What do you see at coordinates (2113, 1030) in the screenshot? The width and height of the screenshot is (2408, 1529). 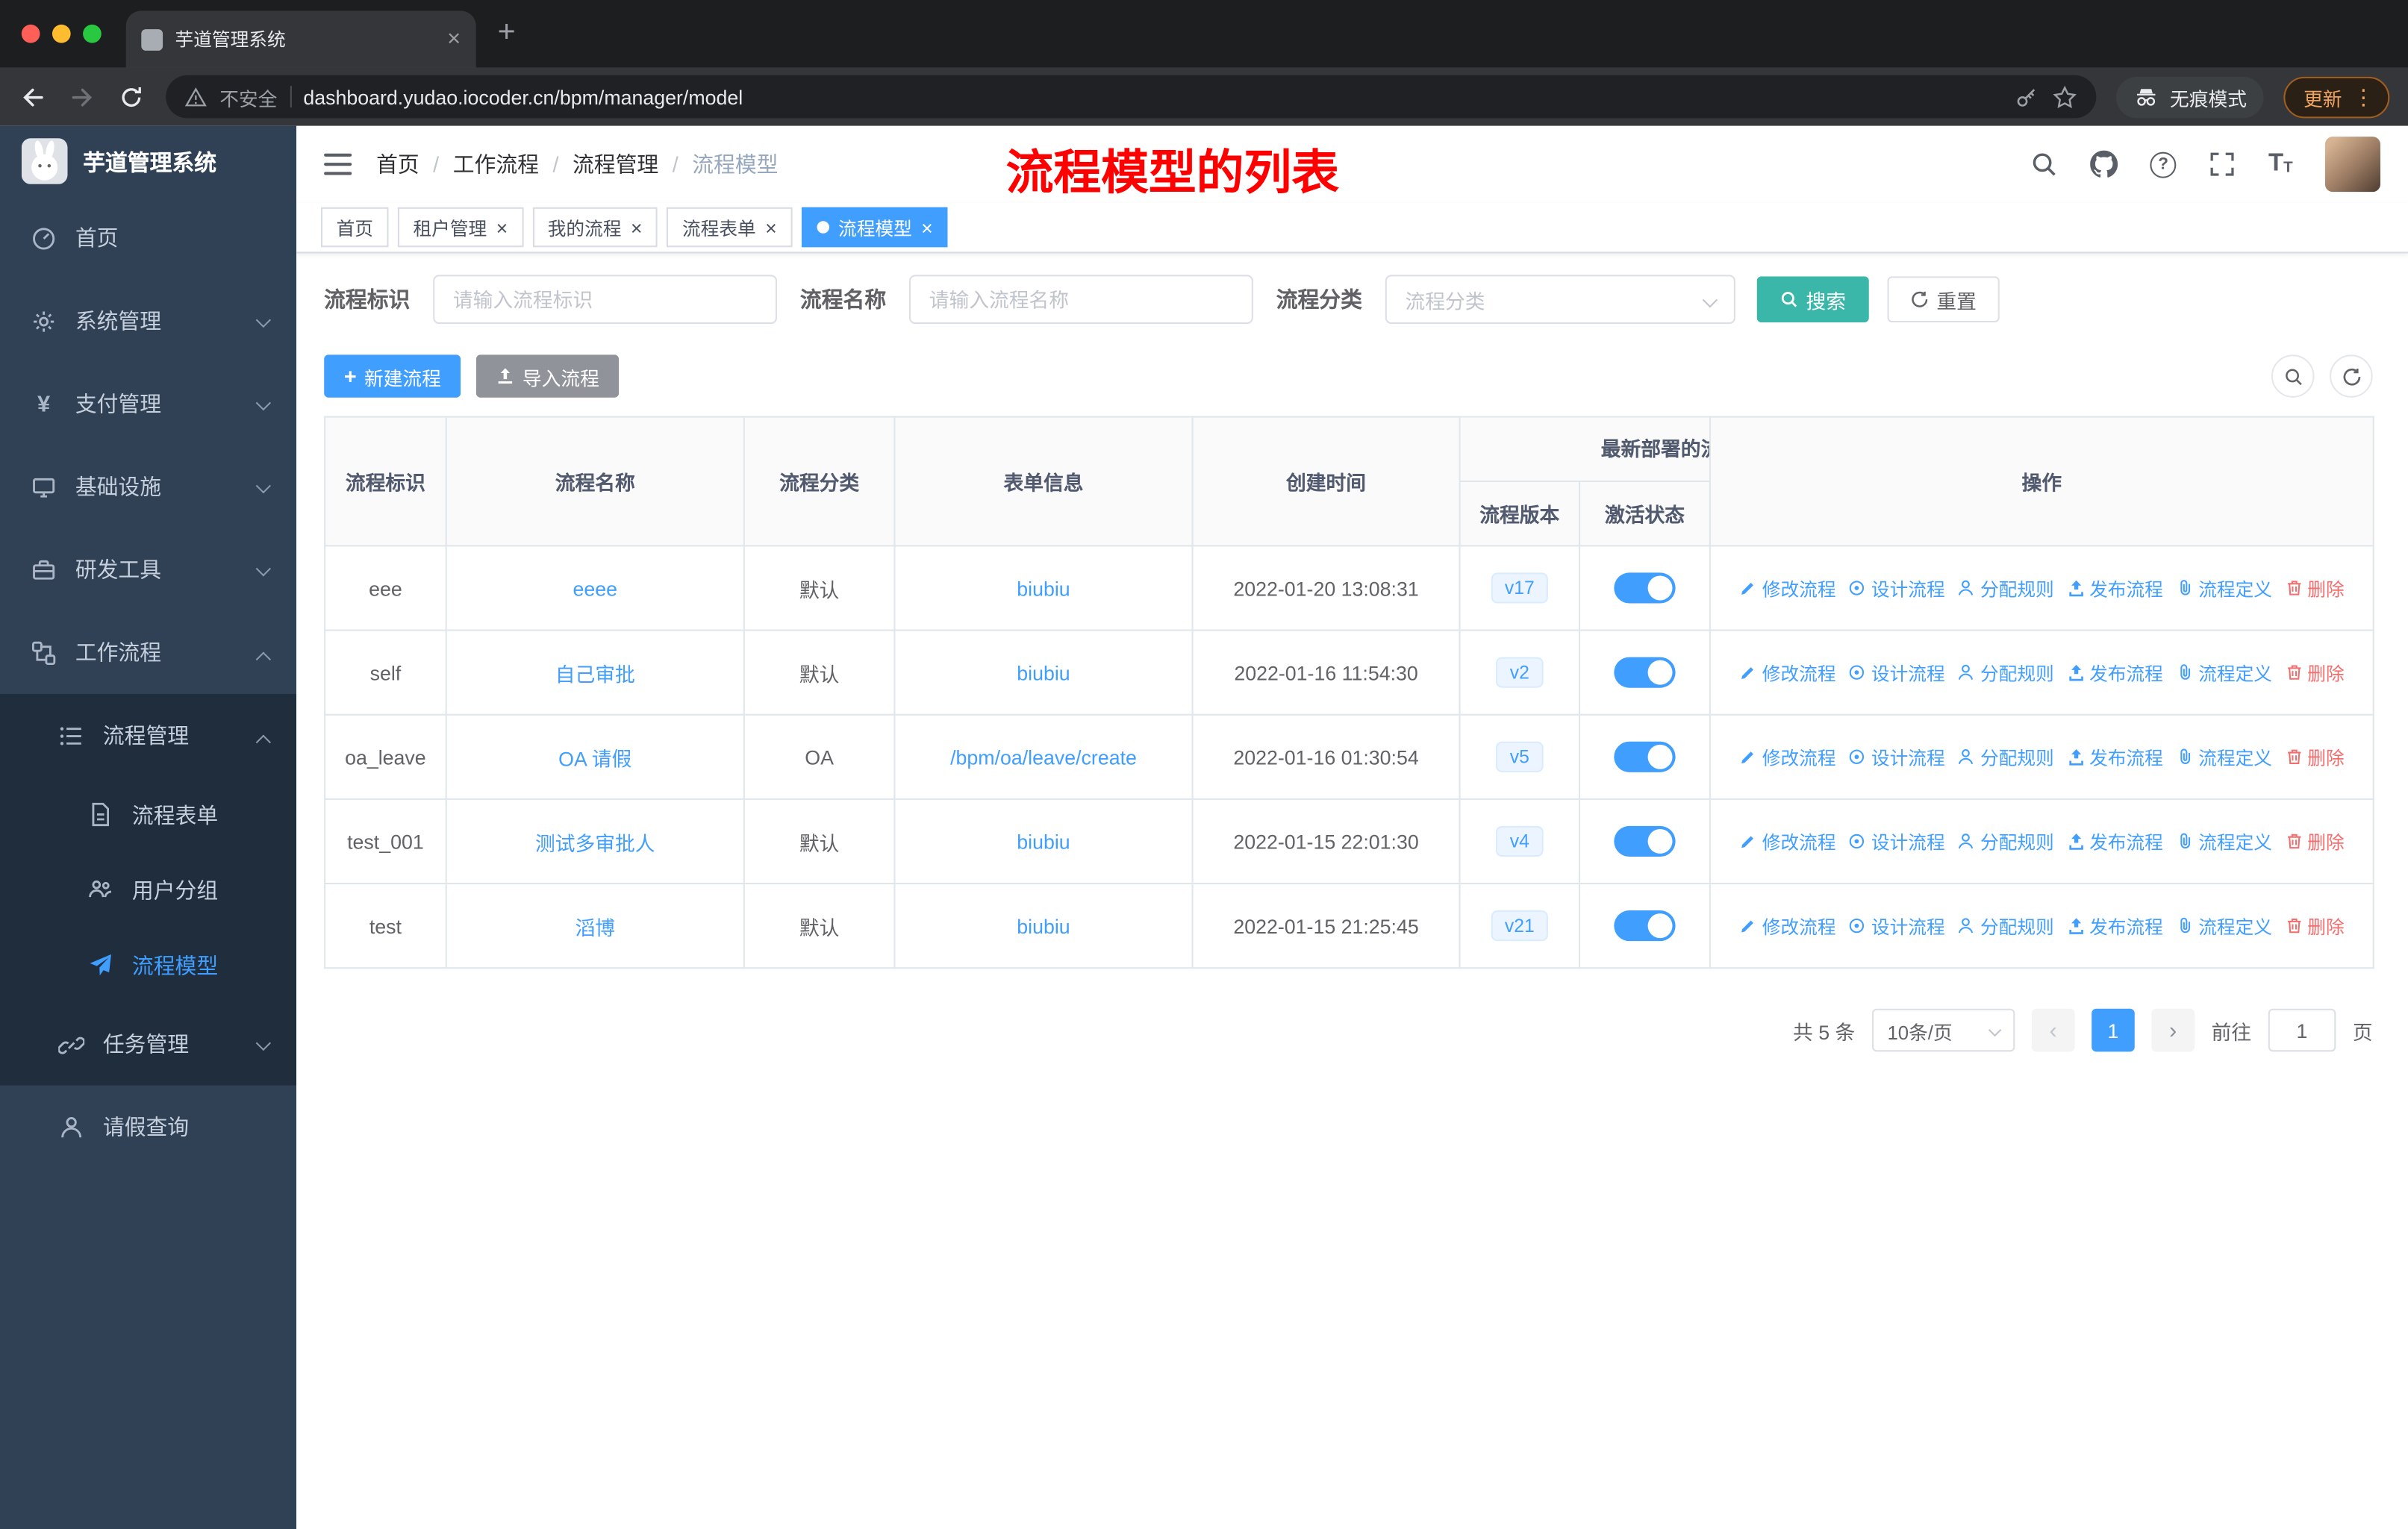 I see `page-1-button: 1` at bounding box center [2113, 1030].